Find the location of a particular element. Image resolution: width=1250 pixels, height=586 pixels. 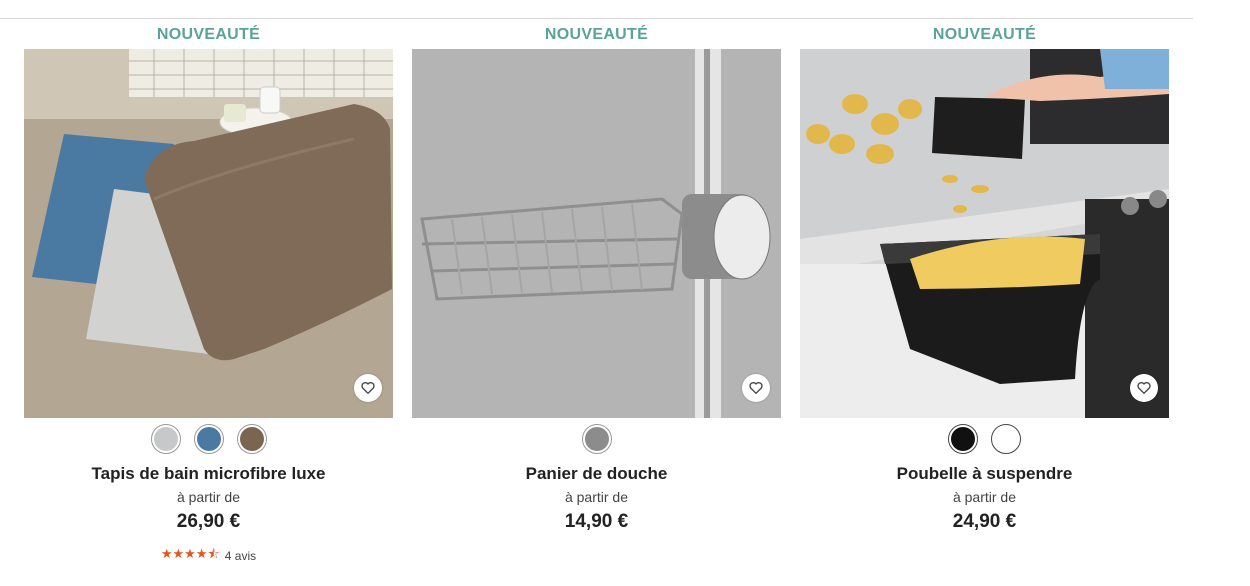

product-price: 14,90 € is located at coordinates (596, 521).